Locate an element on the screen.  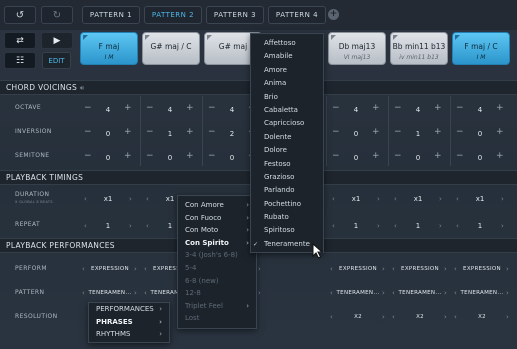
menu-item: Parlando is located at coordinates (287, 190).